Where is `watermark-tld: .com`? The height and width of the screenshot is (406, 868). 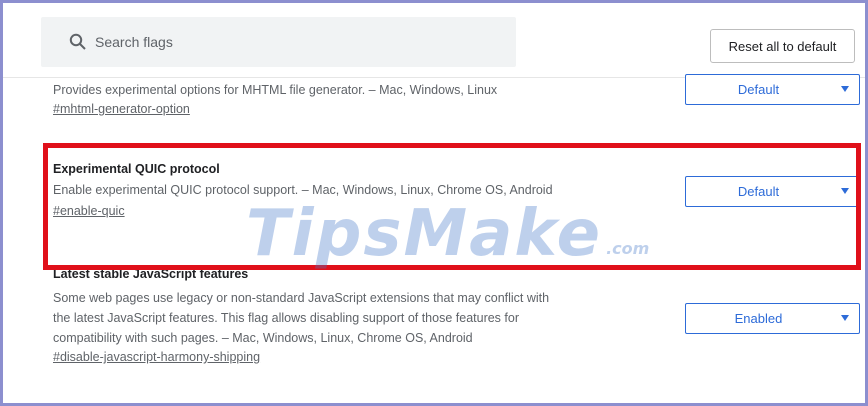 watermark-tld: .com is located at coordinates (628, 248).